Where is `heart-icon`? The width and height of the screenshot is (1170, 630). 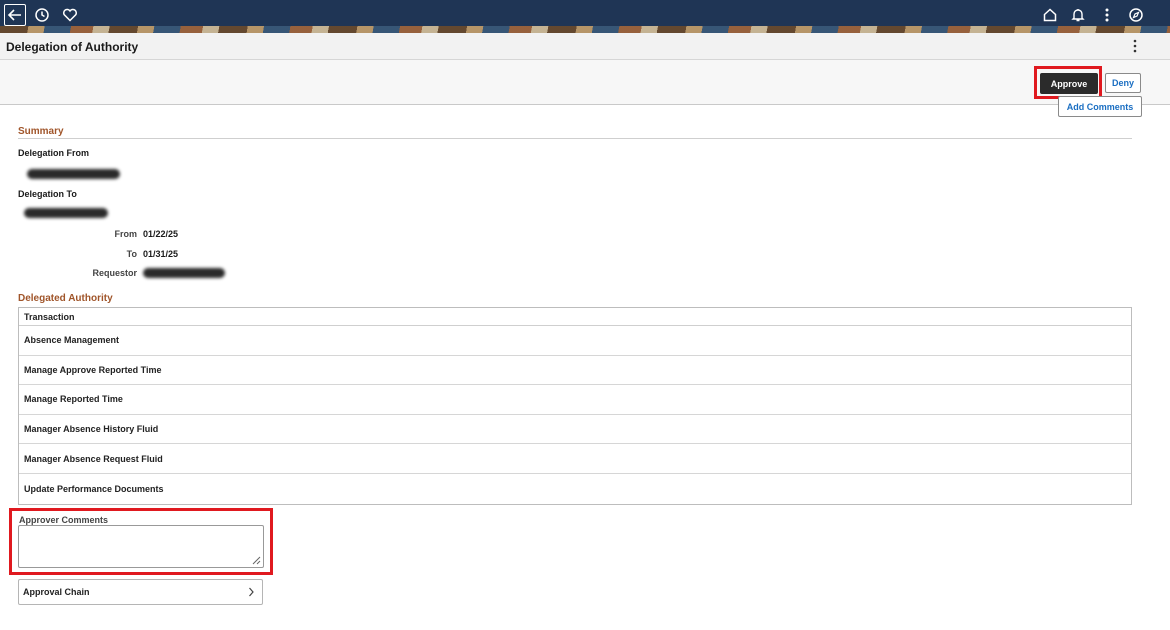 heart-icon is located at coordinates (70, 15).